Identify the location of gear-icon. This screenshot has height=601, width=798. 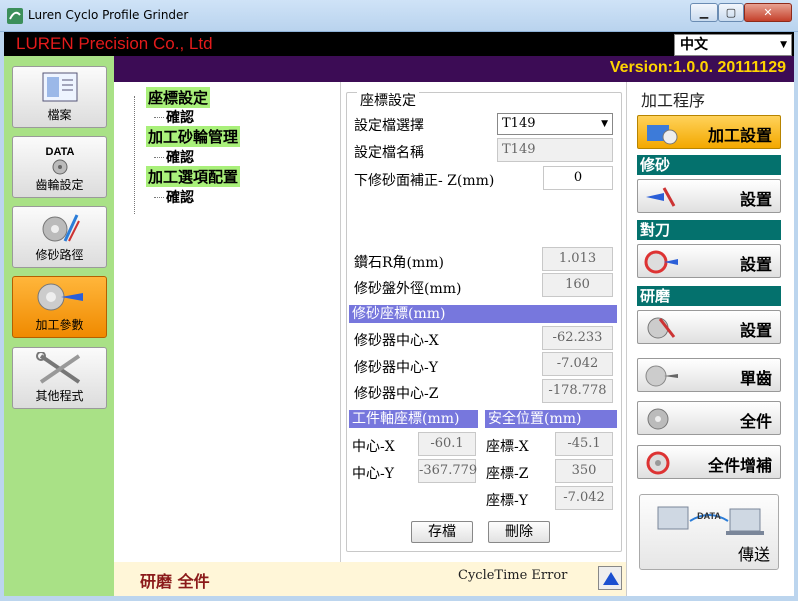
(658, 419).